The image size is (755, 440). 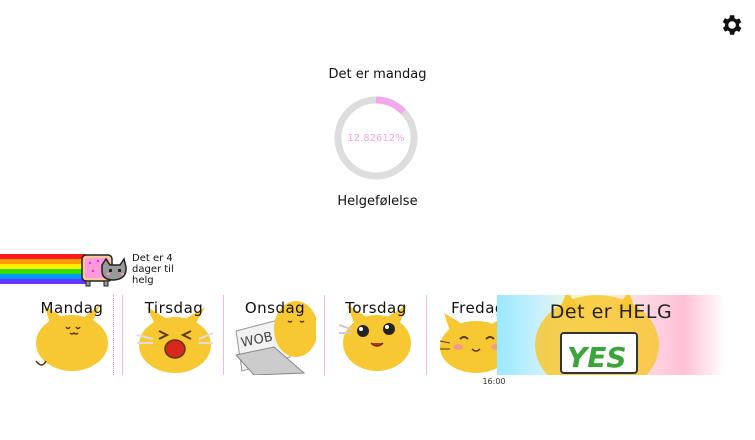 What do you see at coordinates (104, 270) in the screenshot?
I see `nyan-cat-icon` at bounding box center [104, 270].